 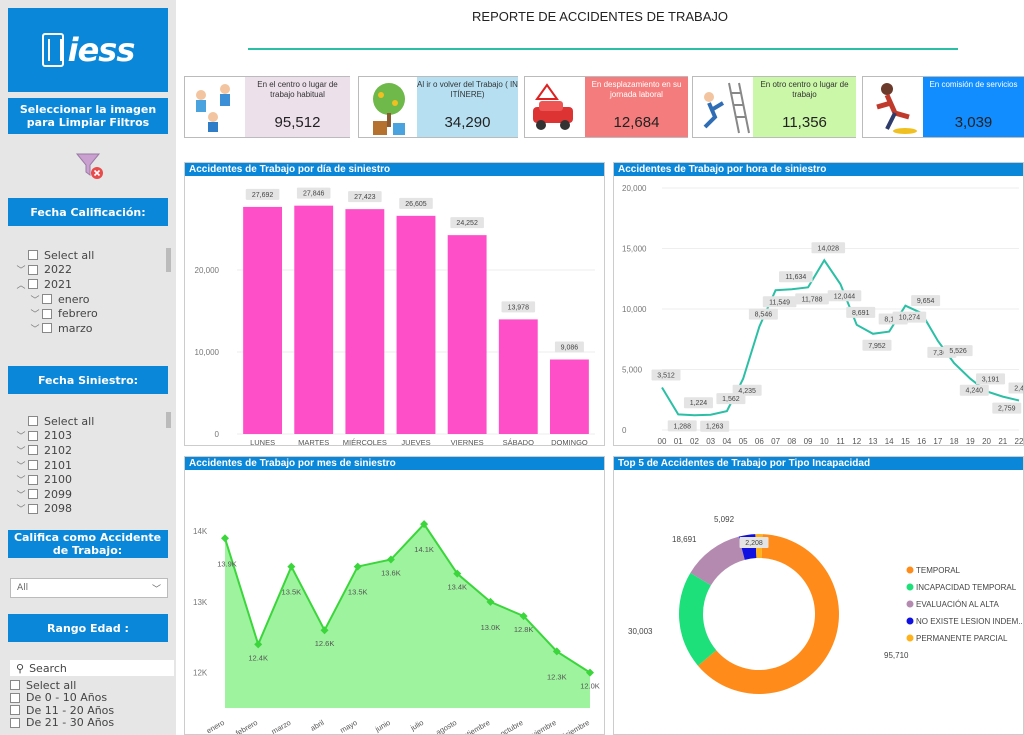 I want to click on califica-dropdown: All ﹀, so click(x=89, y=588).